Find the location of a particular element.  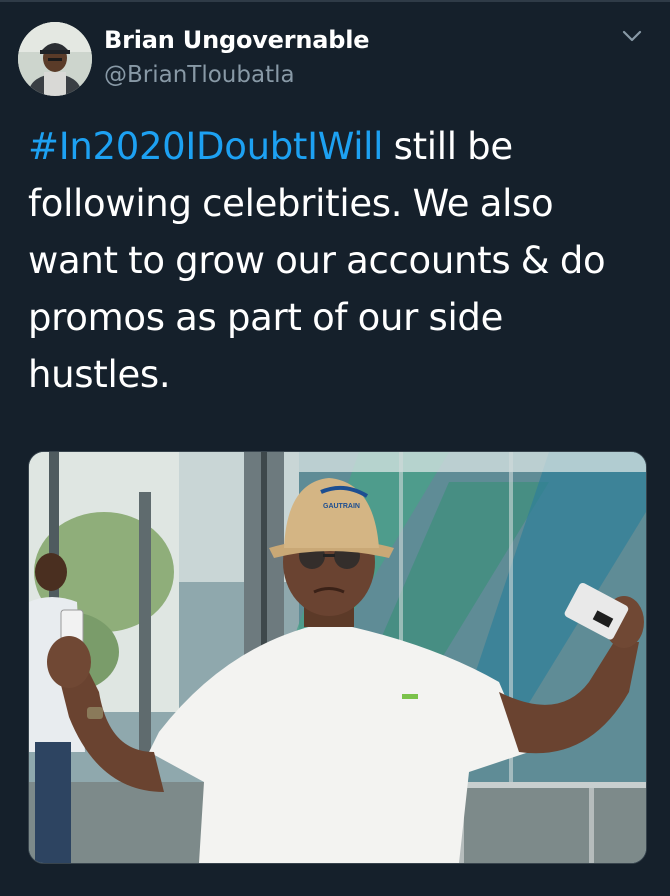

tweet-text-line-1: still be is located at coordinates (448, 146).